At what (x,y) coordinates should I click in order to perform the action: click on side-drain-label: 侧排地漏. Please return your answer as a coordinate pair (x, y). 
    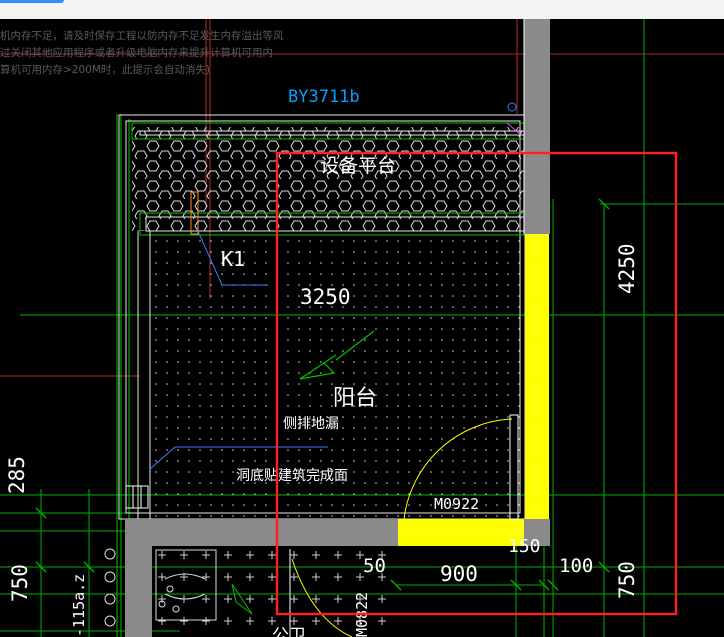
    Looking at the image, I should click on (311, 424).